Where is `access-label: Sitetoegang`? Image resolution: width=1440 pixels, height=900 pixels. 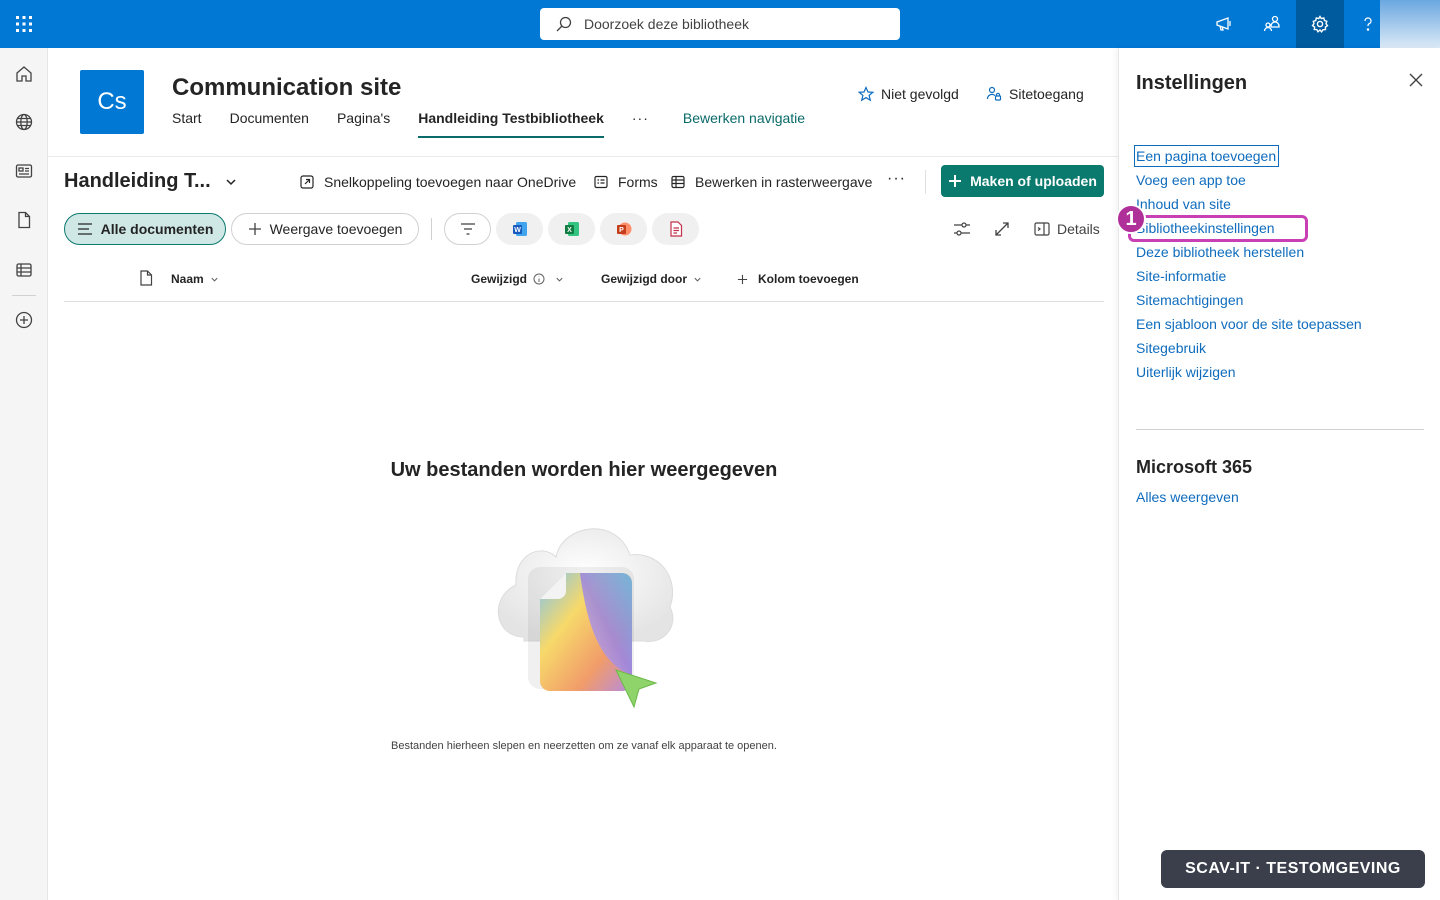
access-label: Sitetoegang is located at coordinates (1046, 94).